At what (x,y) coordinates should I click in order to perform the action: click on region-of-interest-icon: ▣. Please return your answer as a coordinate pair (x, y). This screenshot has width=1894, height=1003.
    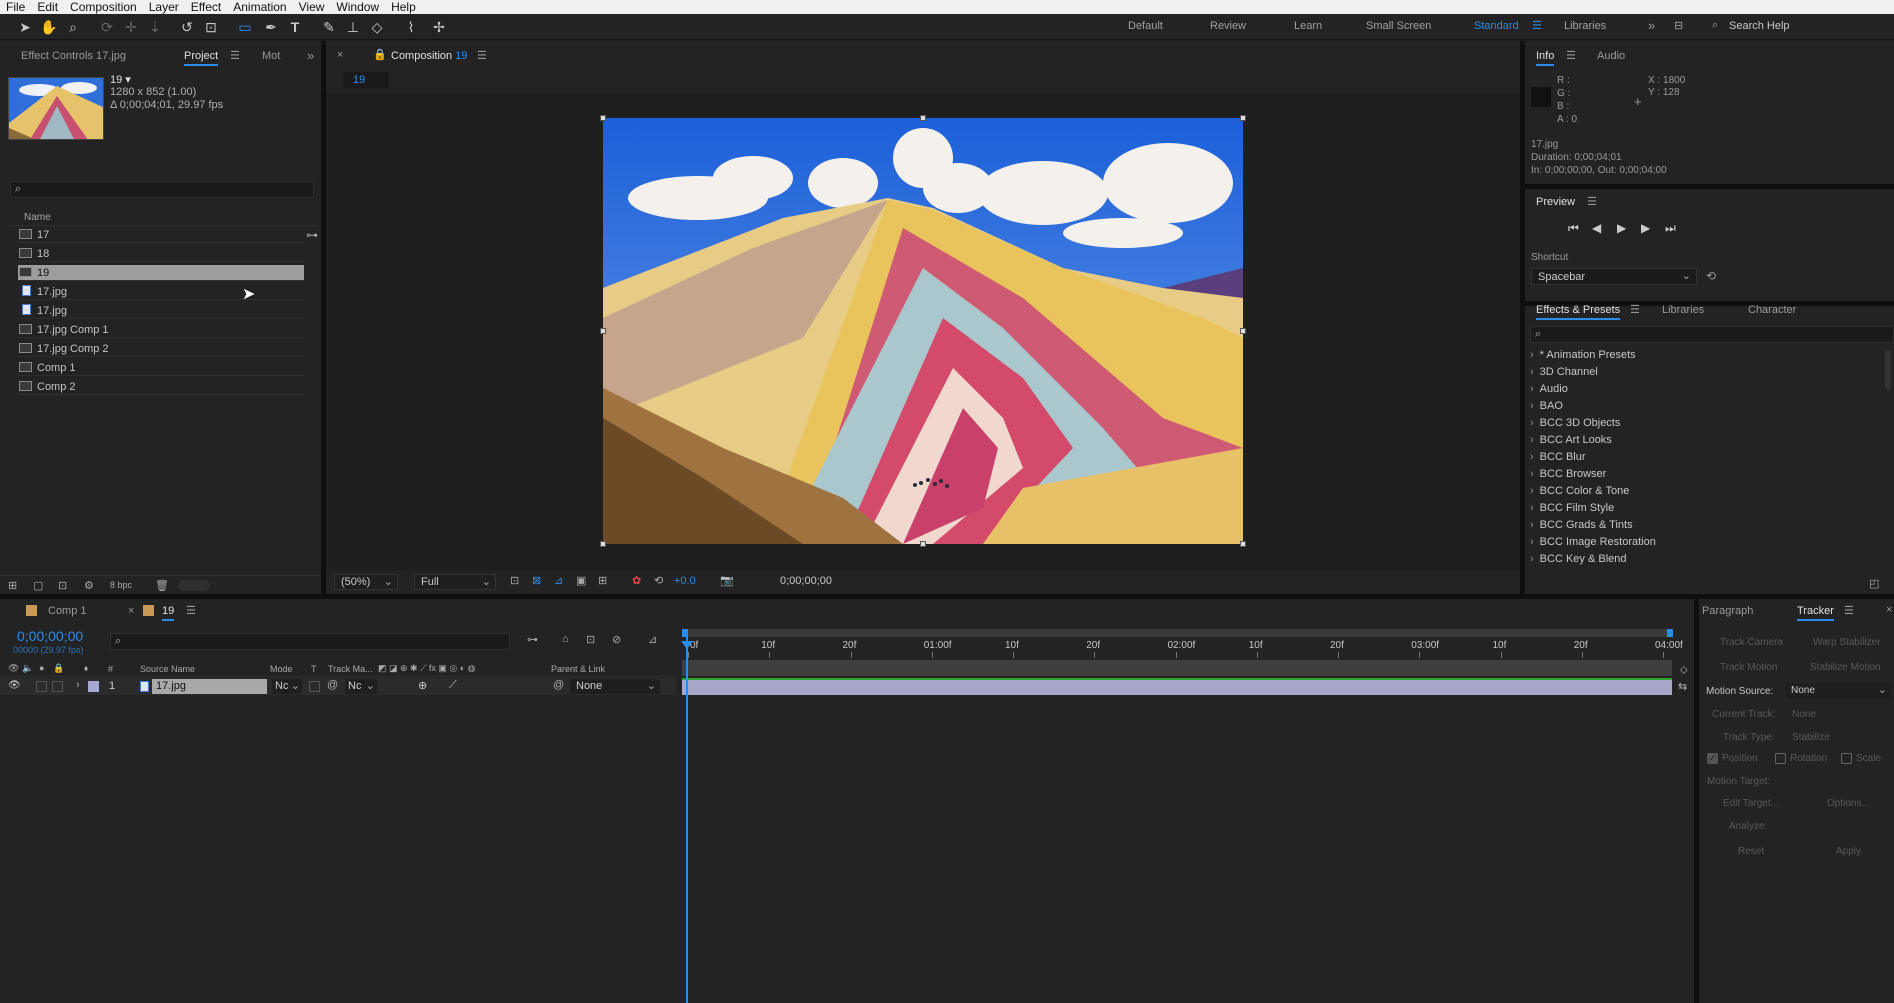
    Looking at the image, I should click on (581, 580).